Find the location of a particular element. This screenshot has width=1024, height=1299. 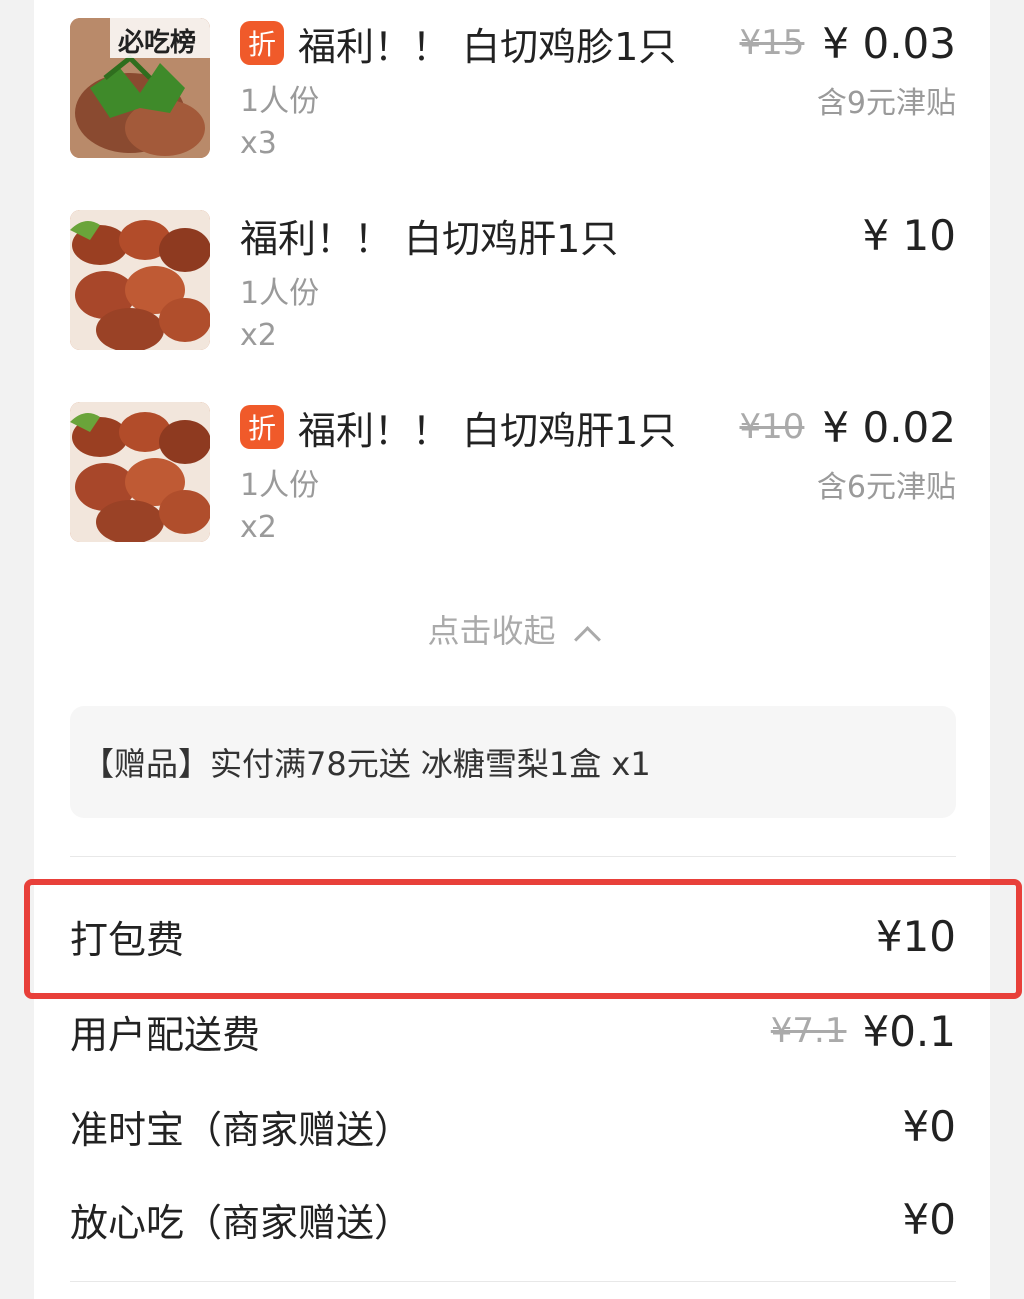

item-title-text: 福利！！ 白切鸡胗1只 is located at coordinates (487, 46).